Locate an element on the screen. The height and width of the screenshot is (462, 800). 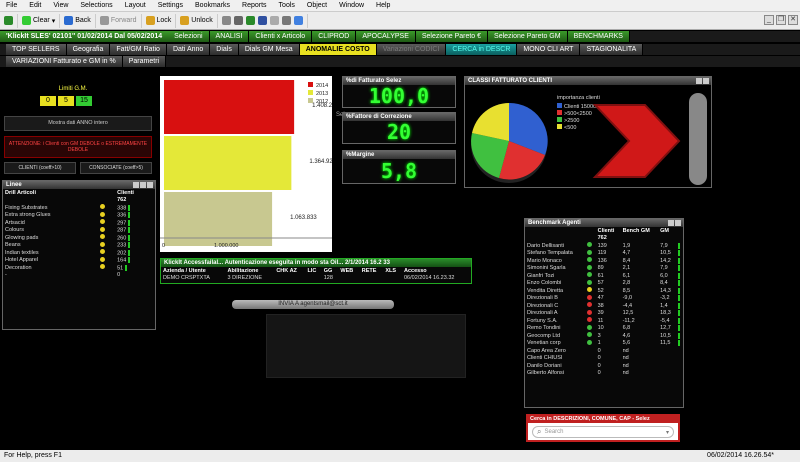
table-row: Gilberto Alfonsi 0 nd is located at coordinates (604, 374).